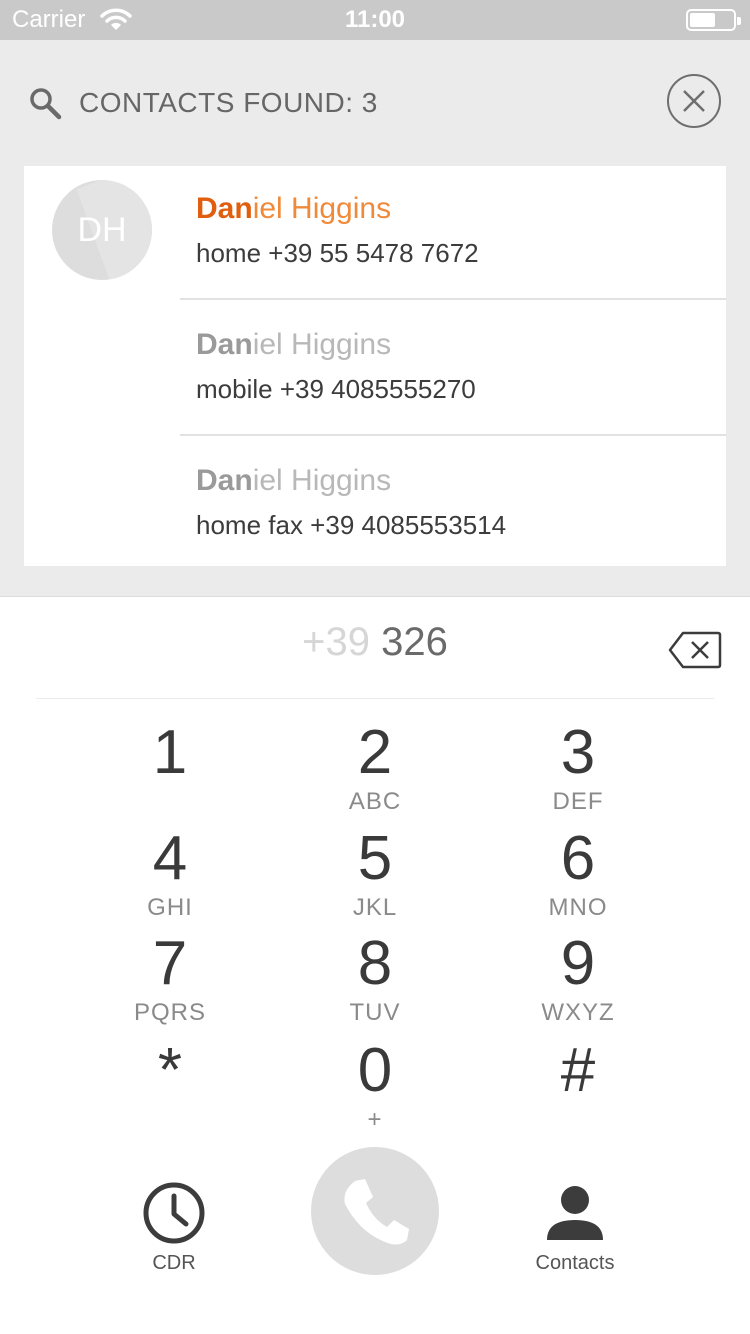 The height and width of the screenshot is (1334, 750). What do you see at coordinates (461, 234) in the screenshot?
I see `contact-number-entry: Daniel Higgins home +39 55 5478 7672` at bounding box center [461, 234].